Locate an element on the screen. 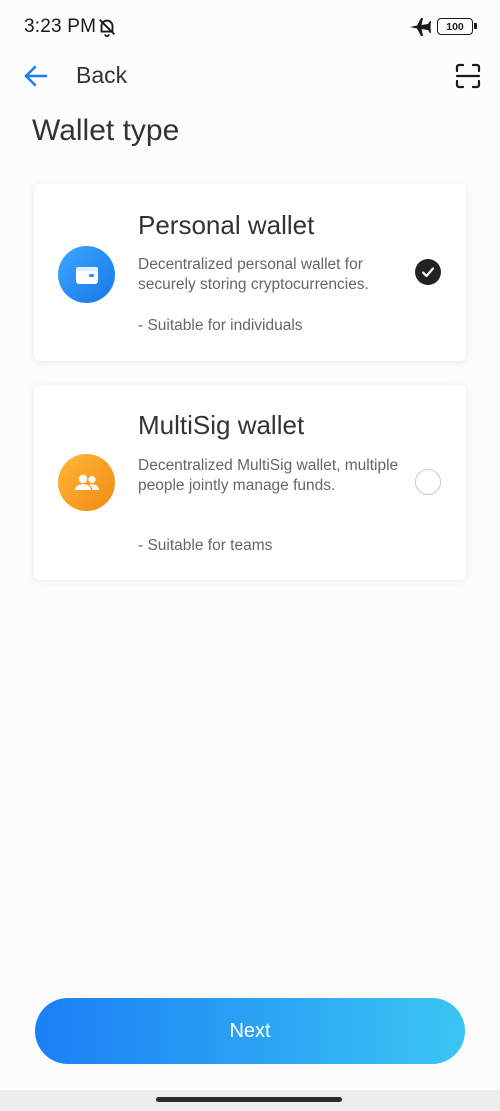 This screenshot has height=1111, width=500. system-nav-bar is located at coordinates (250, 1100).